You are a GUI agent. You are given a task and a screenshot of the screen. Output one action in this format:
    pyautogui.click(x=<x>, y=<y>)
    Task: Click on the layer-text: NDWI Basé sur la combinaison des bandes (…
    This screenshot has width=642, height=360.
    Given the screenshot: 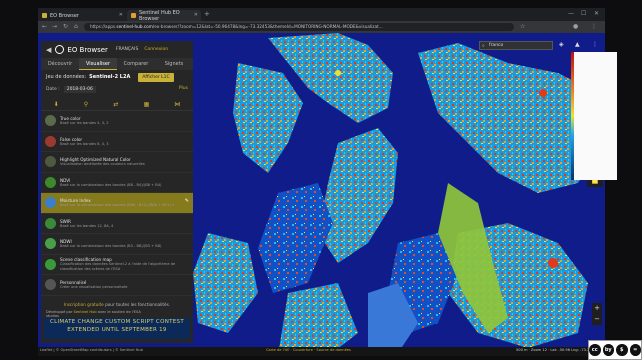 What is the action you would take?
    pyautogui.click(x=110, y=244)
    